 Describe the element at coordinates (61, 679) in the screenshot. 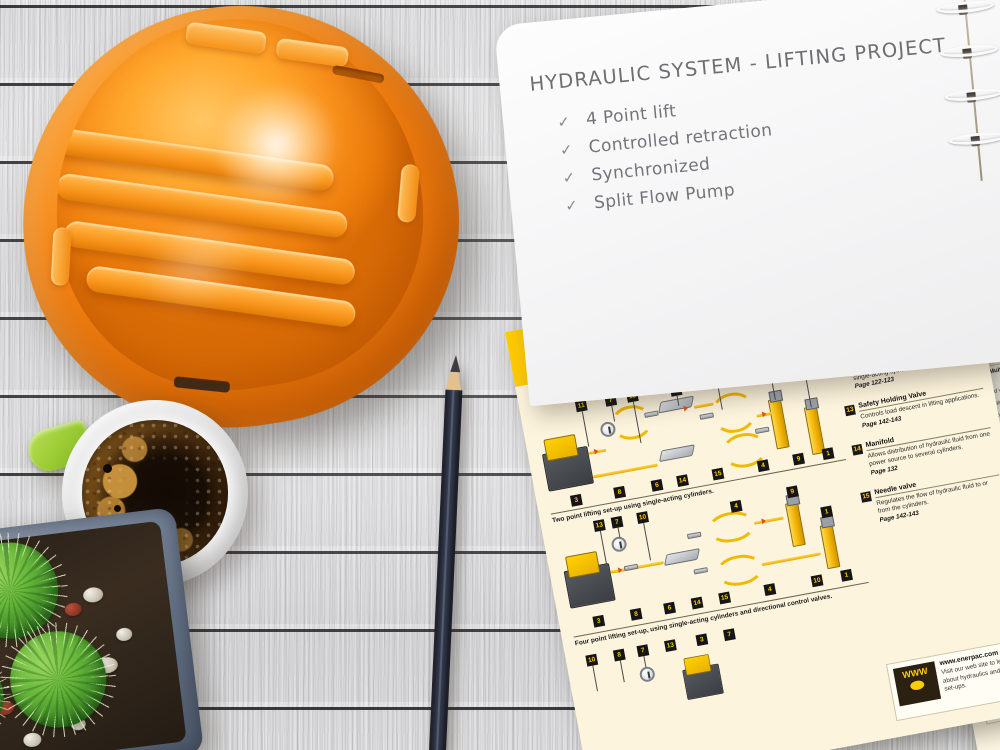

I see `cactus-plant` at that location.